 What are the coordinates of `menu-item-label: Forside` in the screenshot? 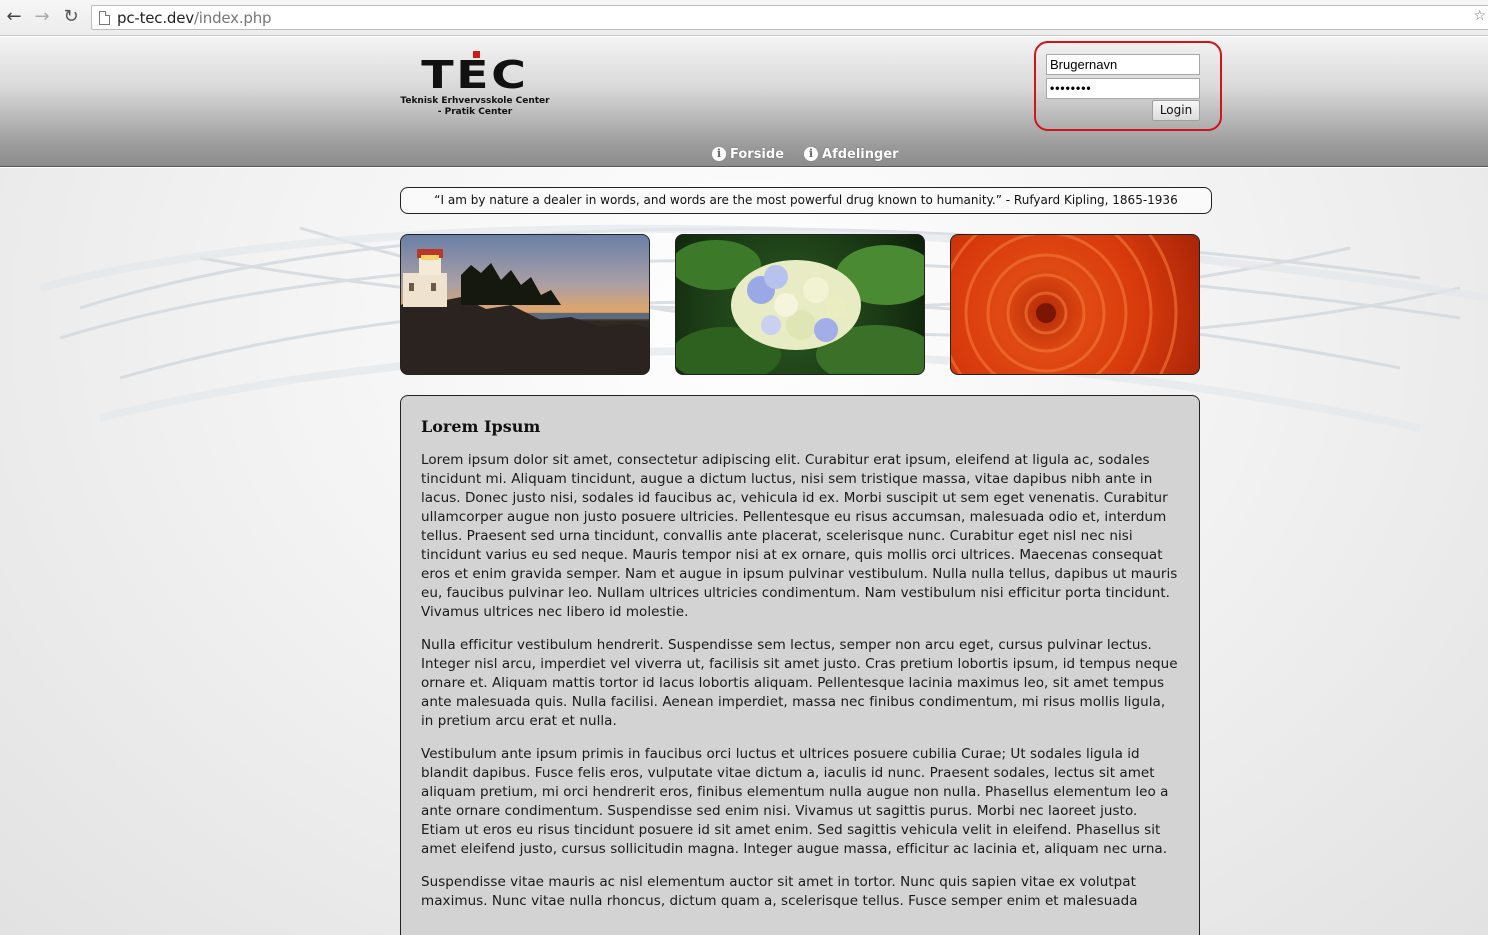 It's located at (757, 154).